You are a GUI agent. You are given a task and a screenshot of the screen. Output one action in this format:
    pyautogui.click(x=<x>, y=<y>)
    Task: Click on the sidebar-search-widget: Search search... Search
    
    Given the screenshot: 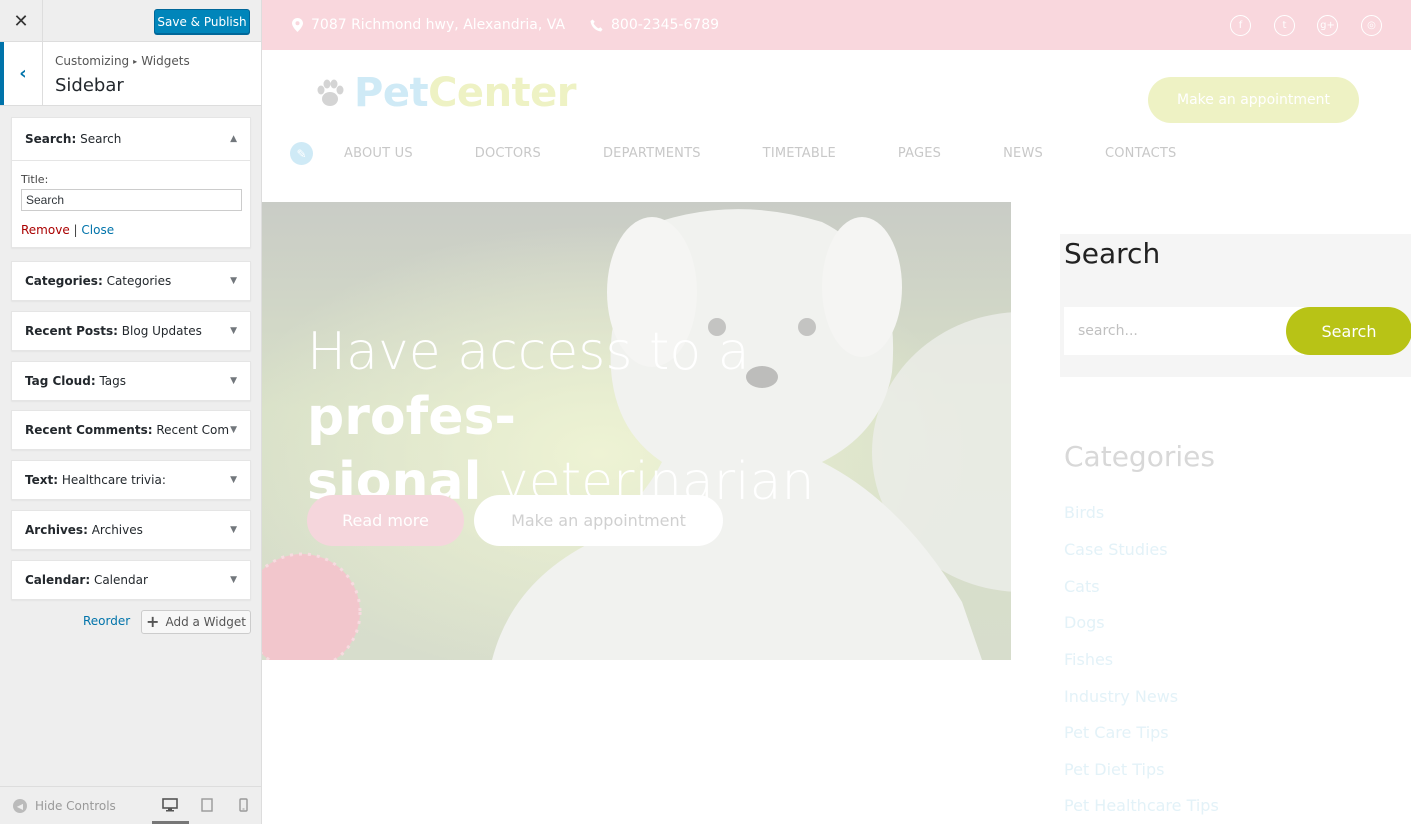 What is the action you would take?
    pyautogui.click(x=1235, y=305)
    